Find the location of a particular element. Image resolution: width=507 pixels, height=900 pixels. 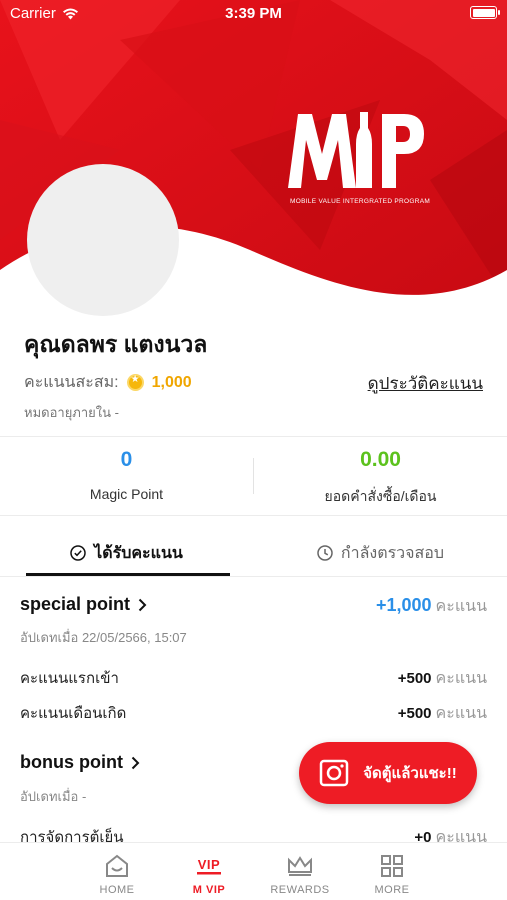

bonus-point-updated: อัปเดทเมื่อ - is located at coordinates (53, 796).